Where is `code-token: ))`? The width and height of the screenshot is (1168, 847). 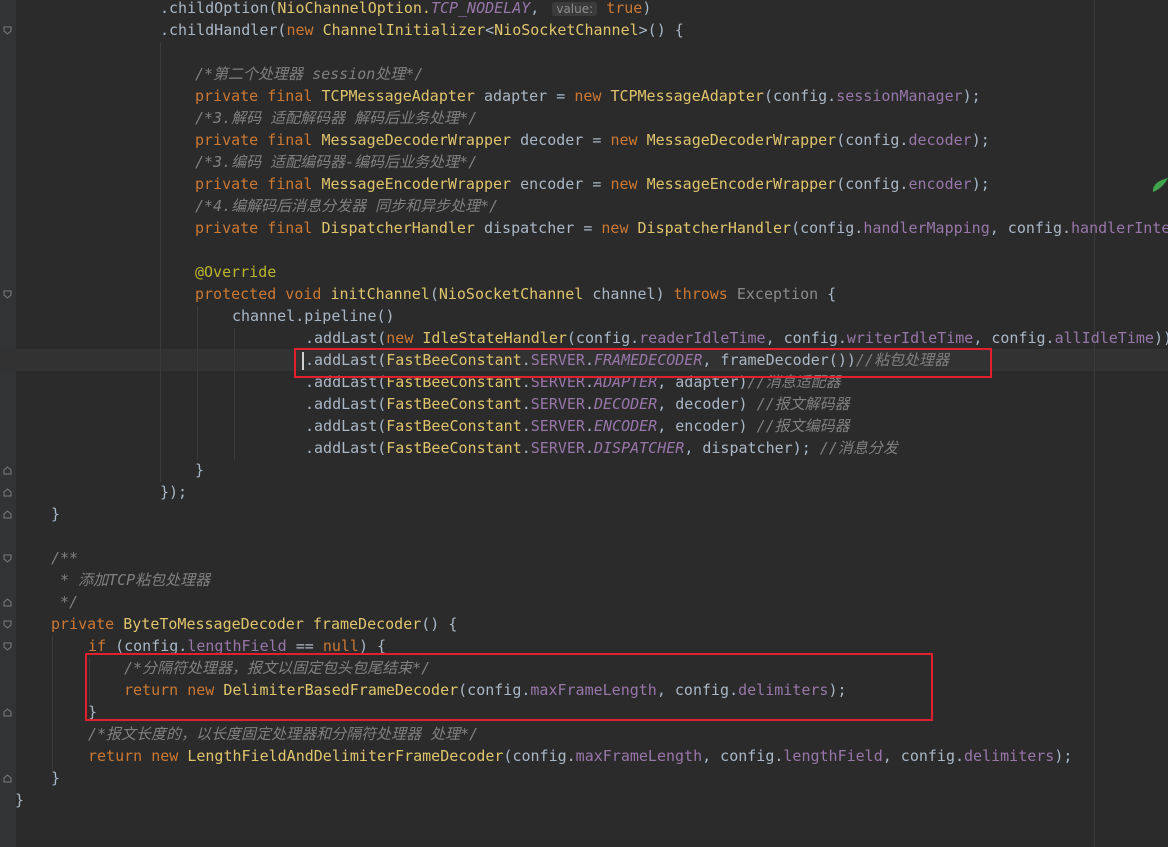 code-token: )) is located at coordinates (1160, 338).